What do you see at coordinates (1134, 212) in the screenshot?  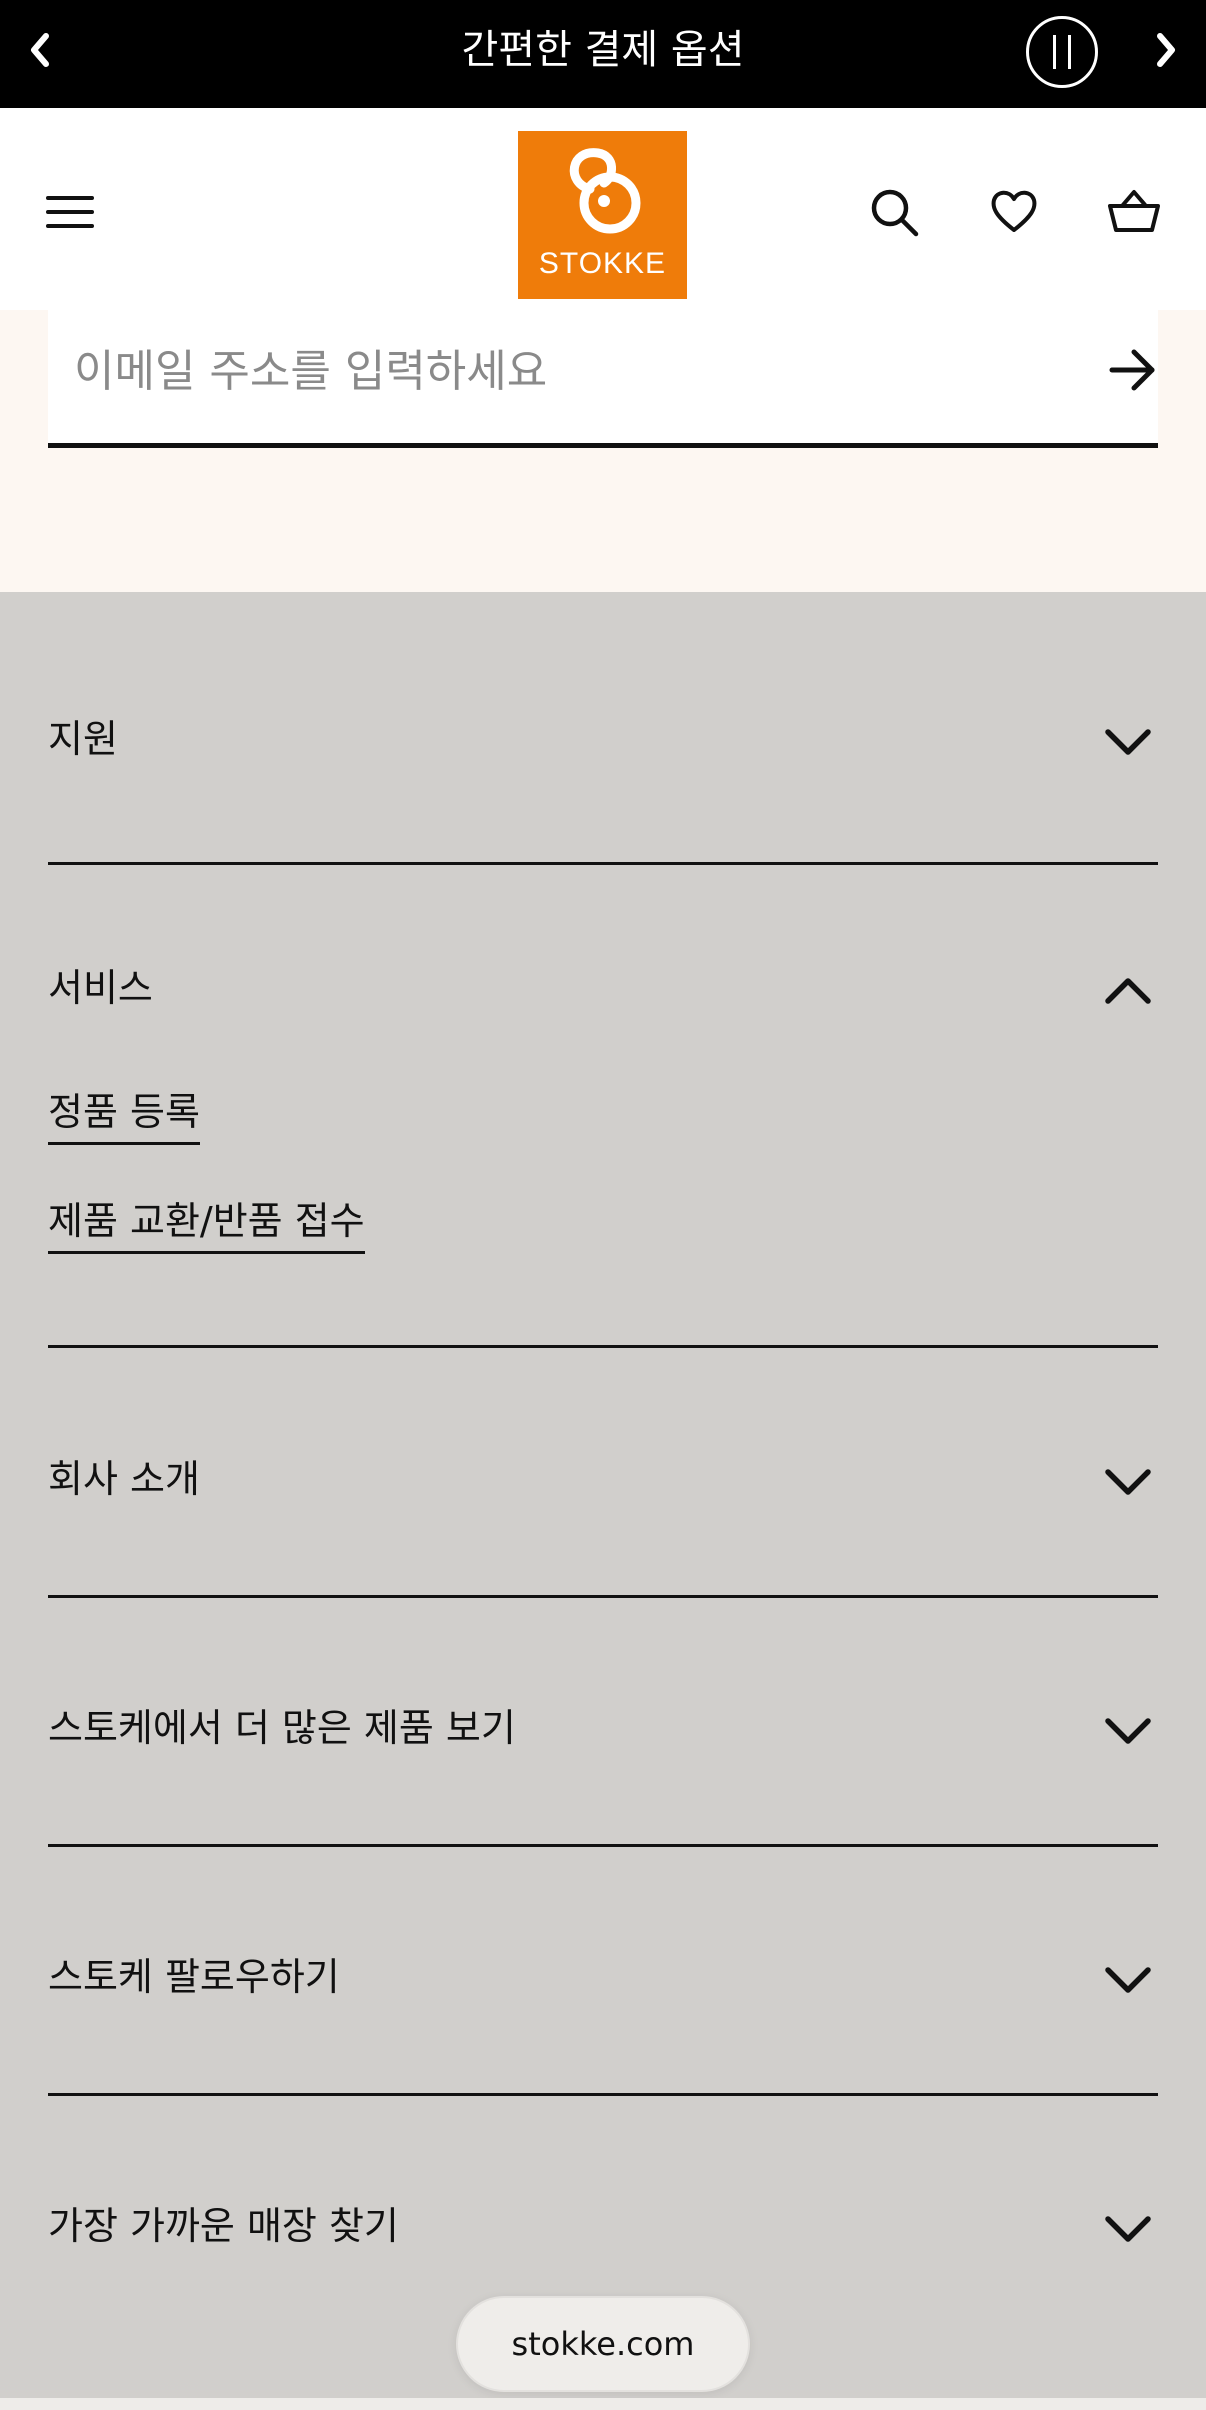 I see `basket-icon` at bounding box center [1134, 212].